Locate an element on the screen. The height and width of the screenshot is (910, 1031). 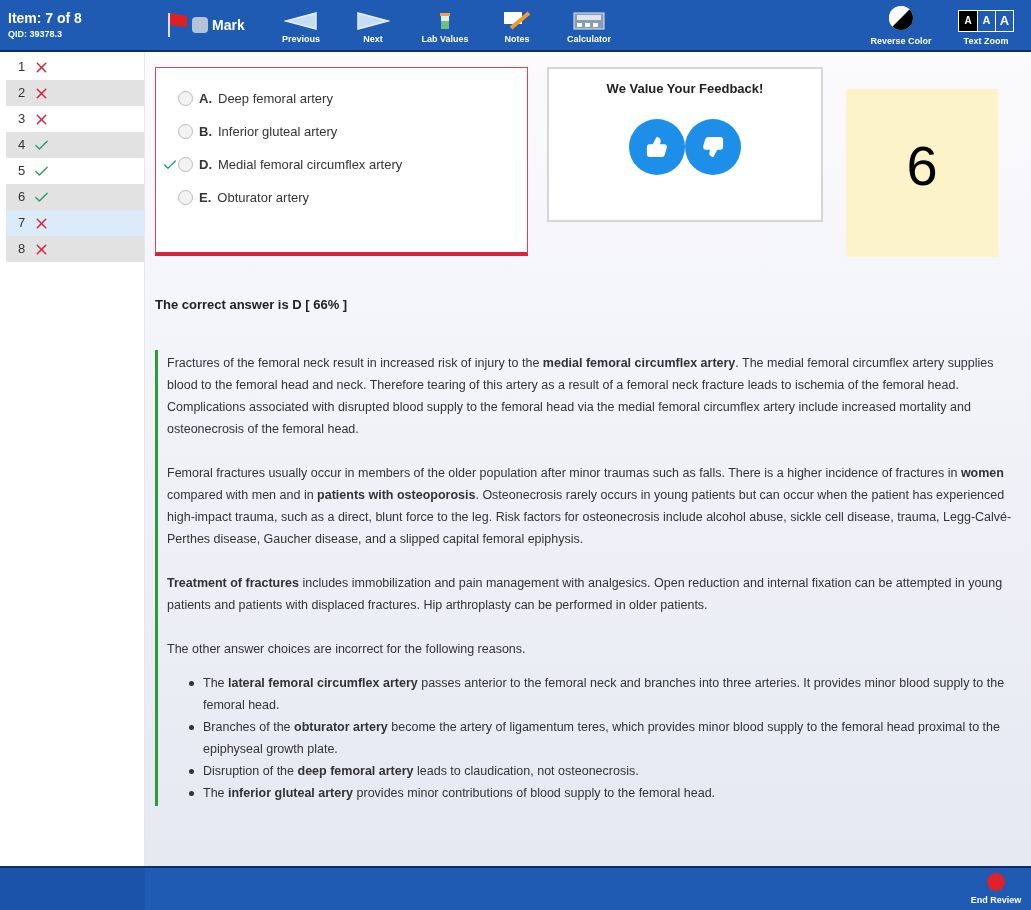
explanation-bullet: Branches of the obturator artery become the artery of ligamentum teres, which provides minor blood supply to the femoral head proximal to the epiphyseal growth plate. is located at coordinates (602, 738).